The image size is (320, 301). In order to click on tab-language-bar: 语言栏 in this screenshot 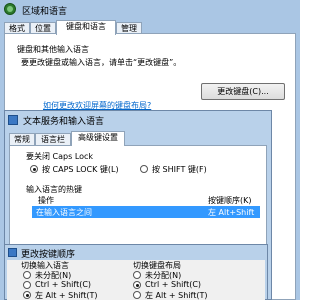, I will do `click(53, 139)`.